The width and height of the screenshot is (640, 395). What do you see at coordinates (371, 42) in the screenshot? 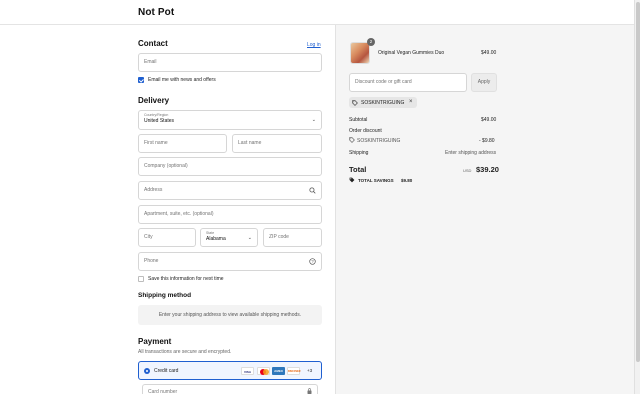
I see `quantity-badge: 2` at bounding box center [371, 42].